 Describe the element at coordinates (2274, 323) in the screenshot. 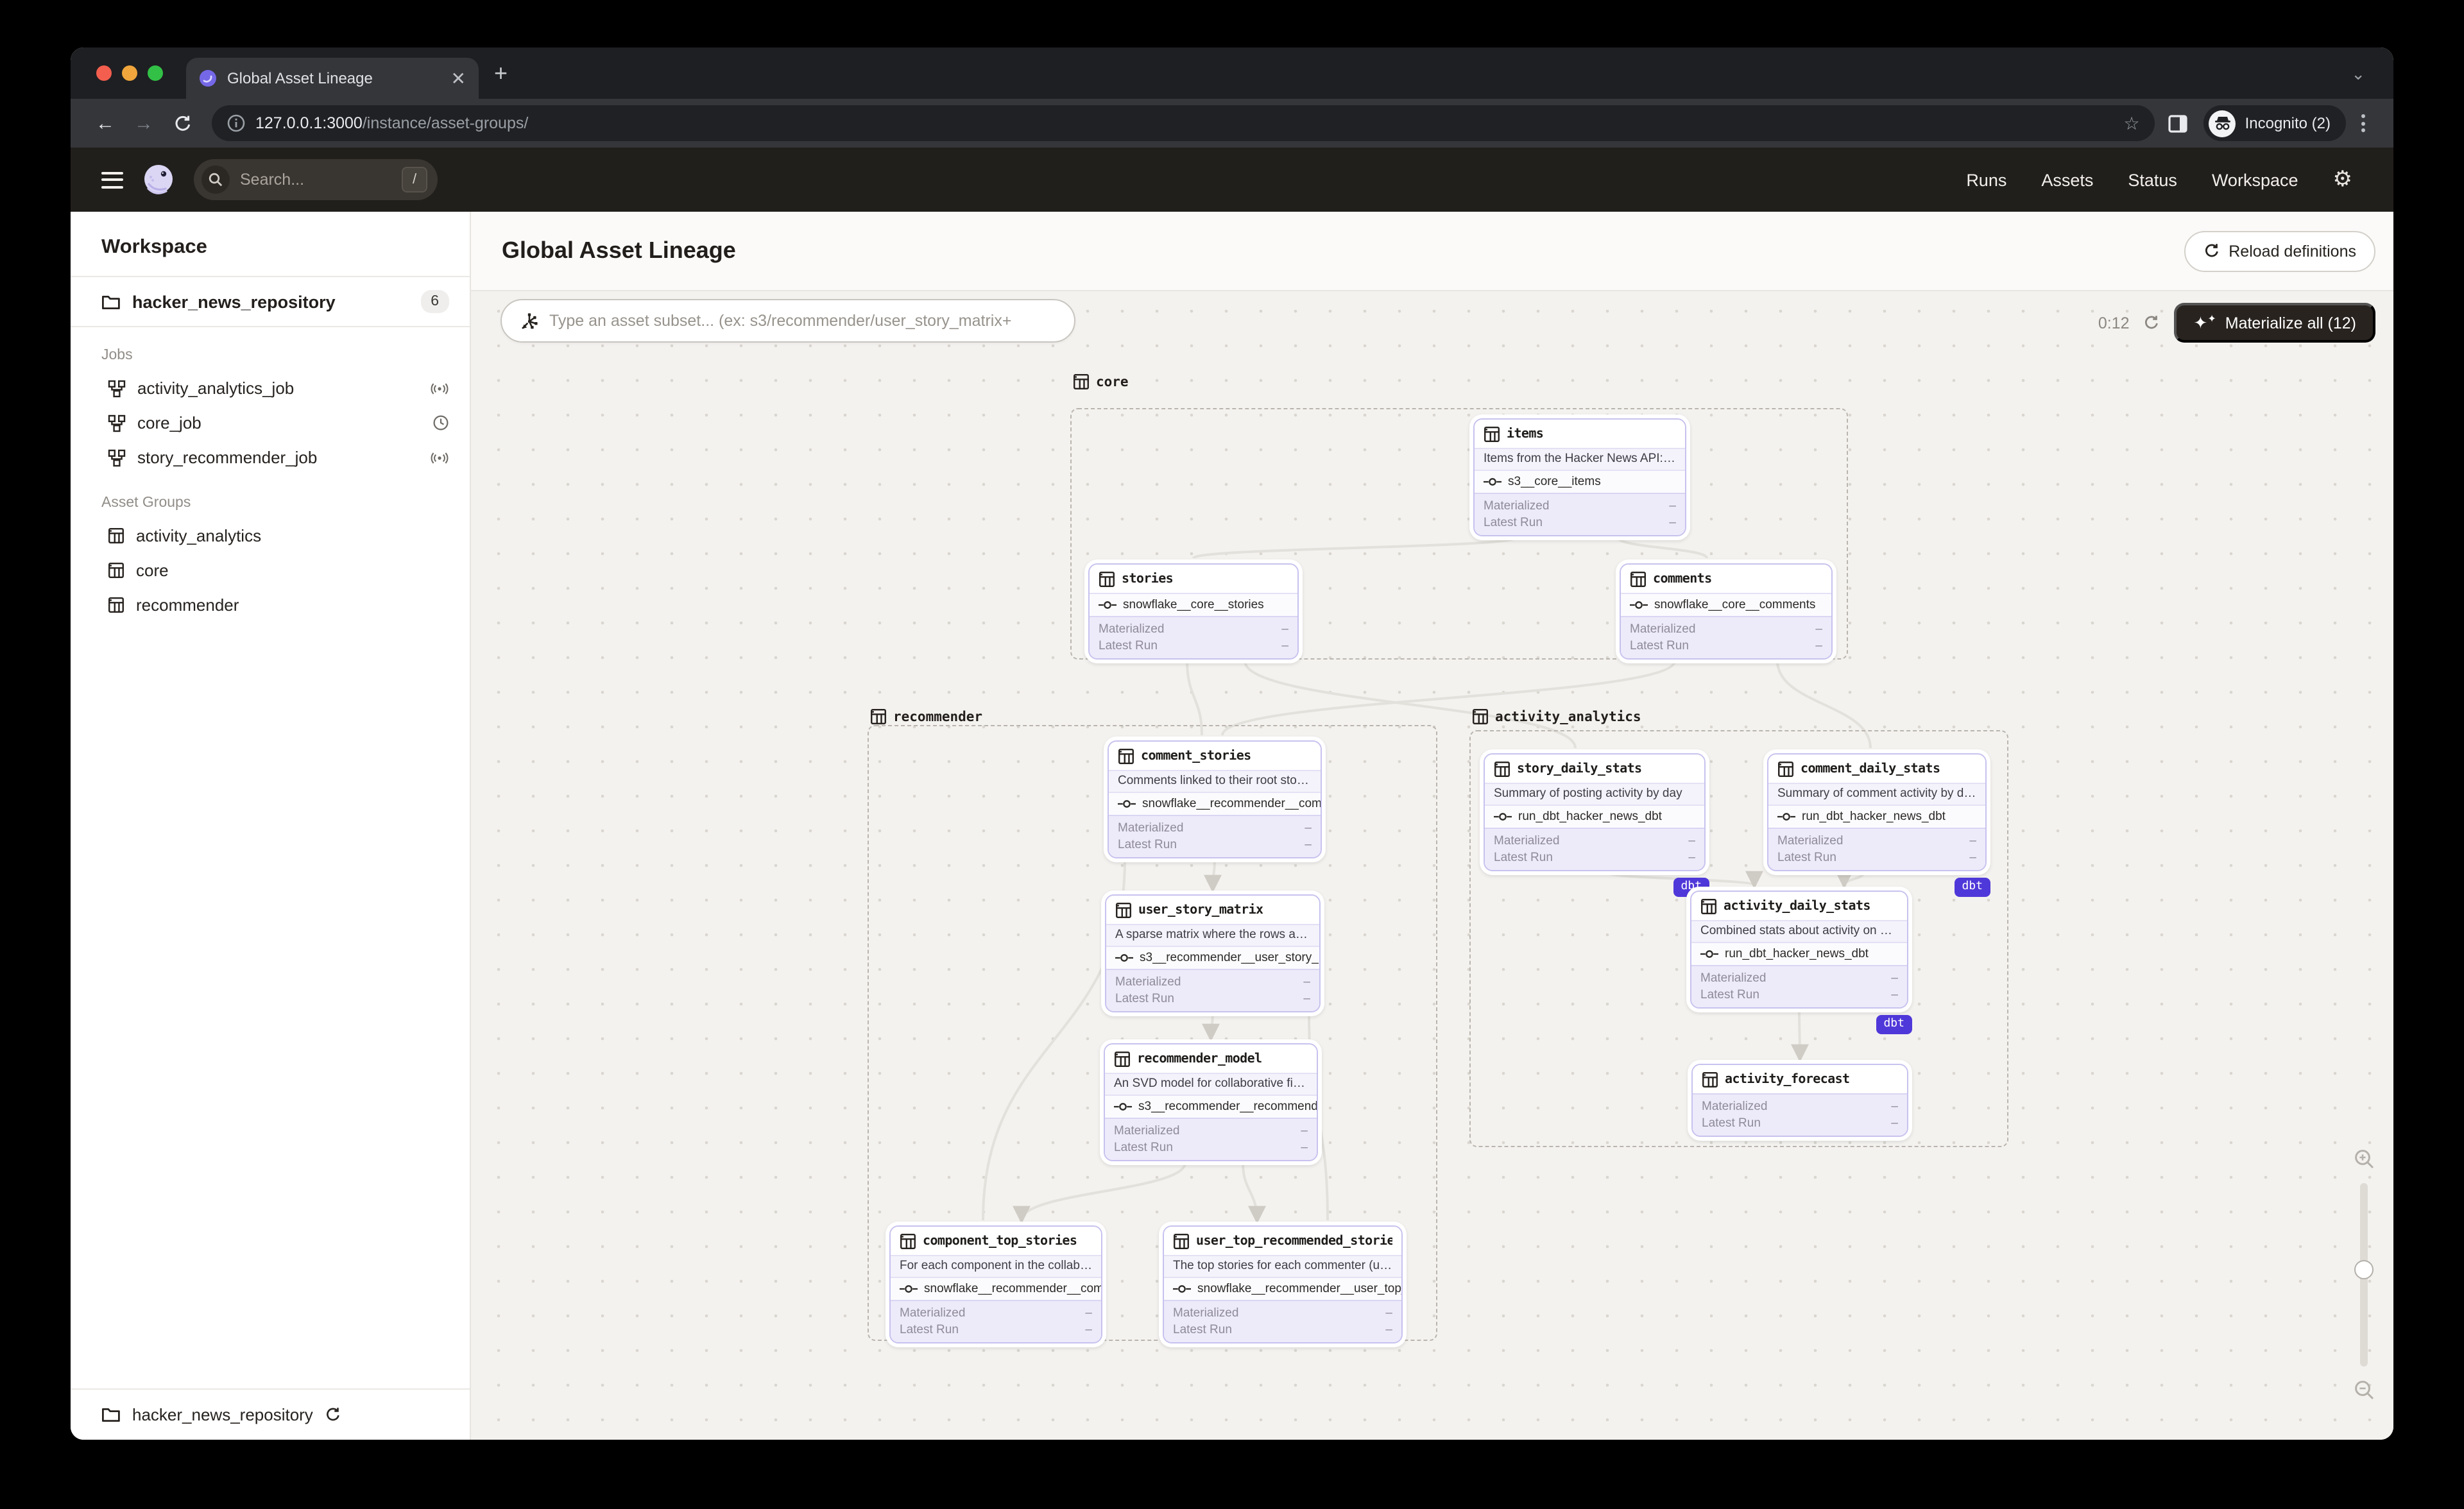

I see `materialize-all-button: ✦✦ Materialize all (12)` at that location.